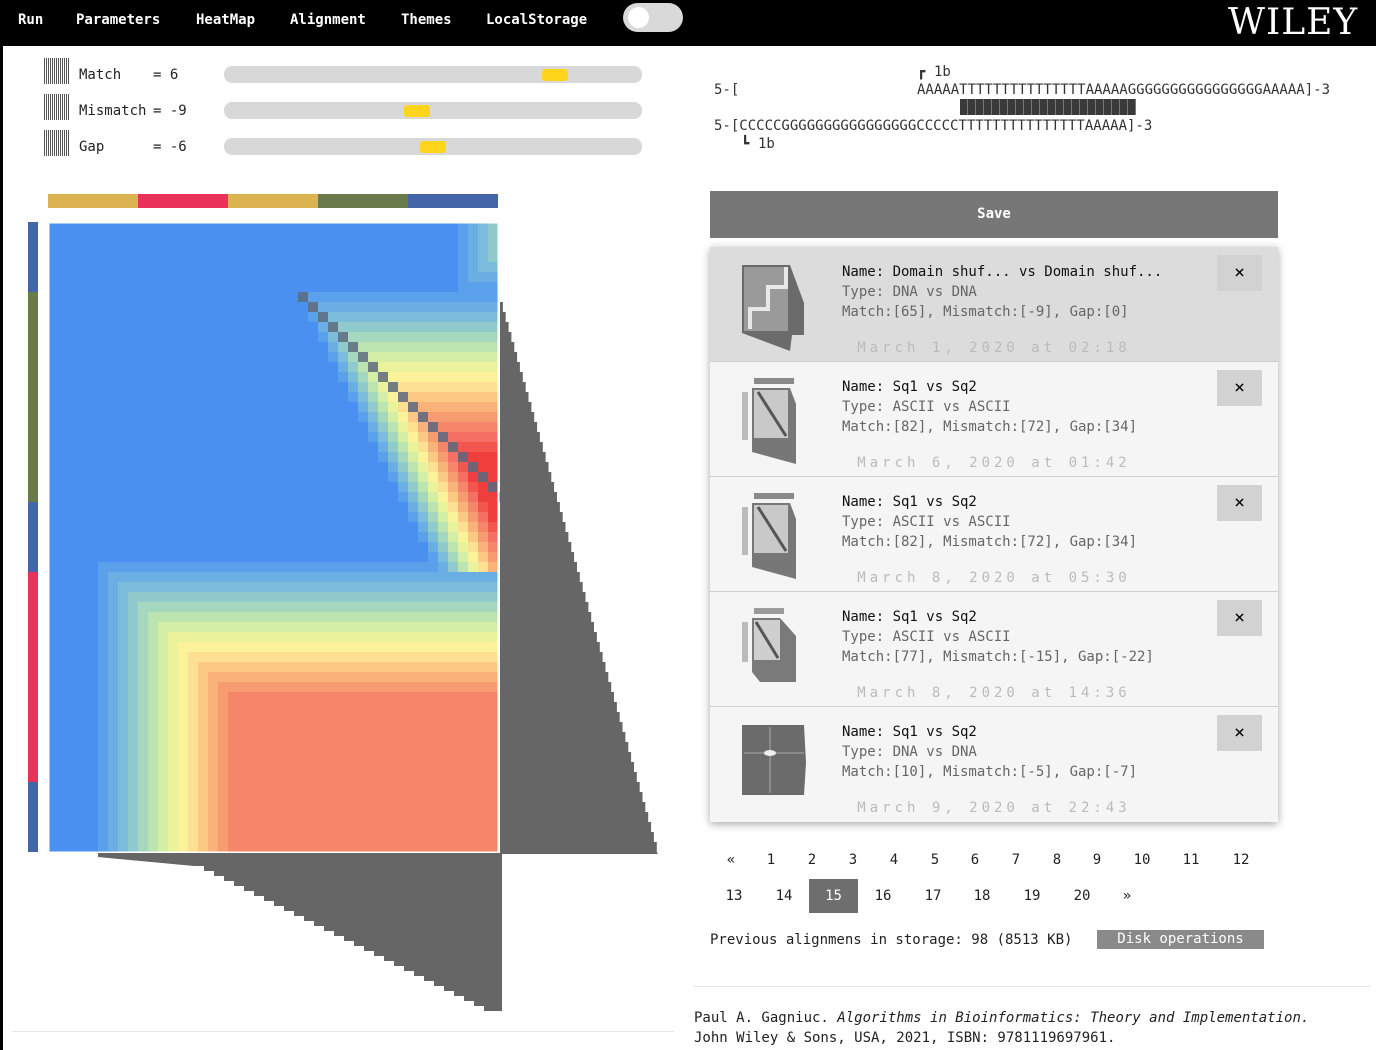 The width and height of the screenshot is (1376, 1050). I want to click on saved-item-date: March 6, 2020 at 01:42, so click(994, 463).